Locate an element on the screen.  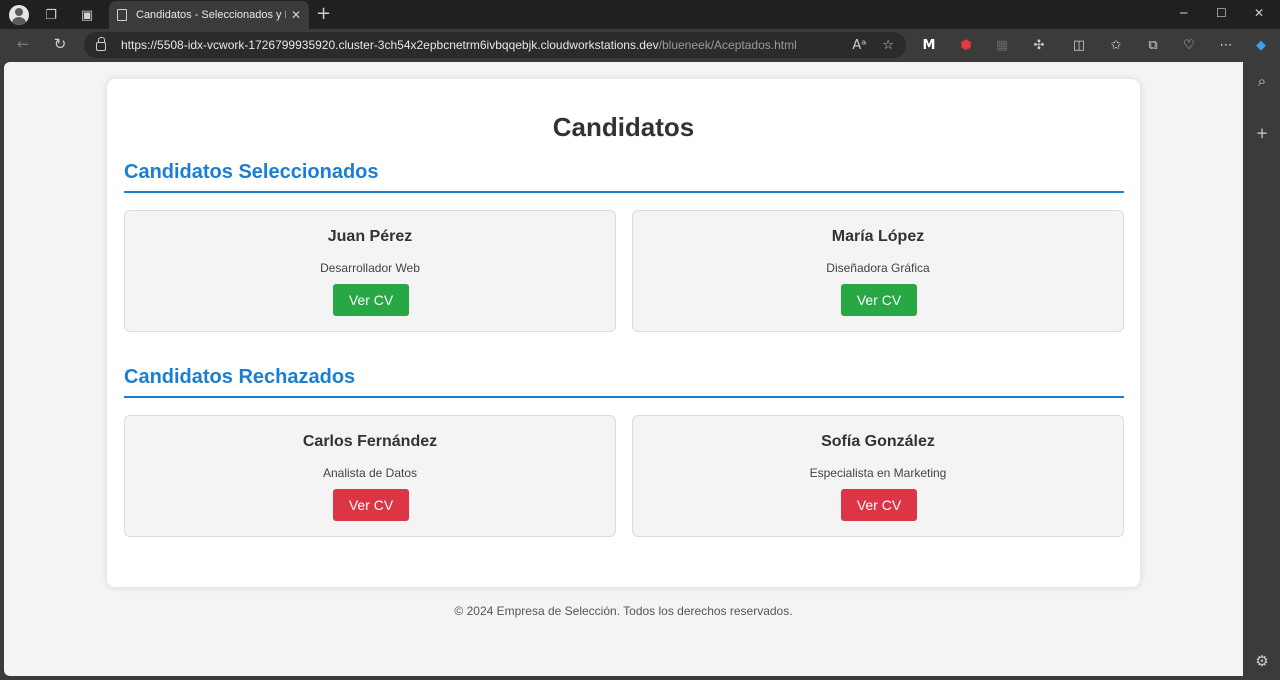
candidate-role: Especialista en Marketing is located at coordinates (878, 473).